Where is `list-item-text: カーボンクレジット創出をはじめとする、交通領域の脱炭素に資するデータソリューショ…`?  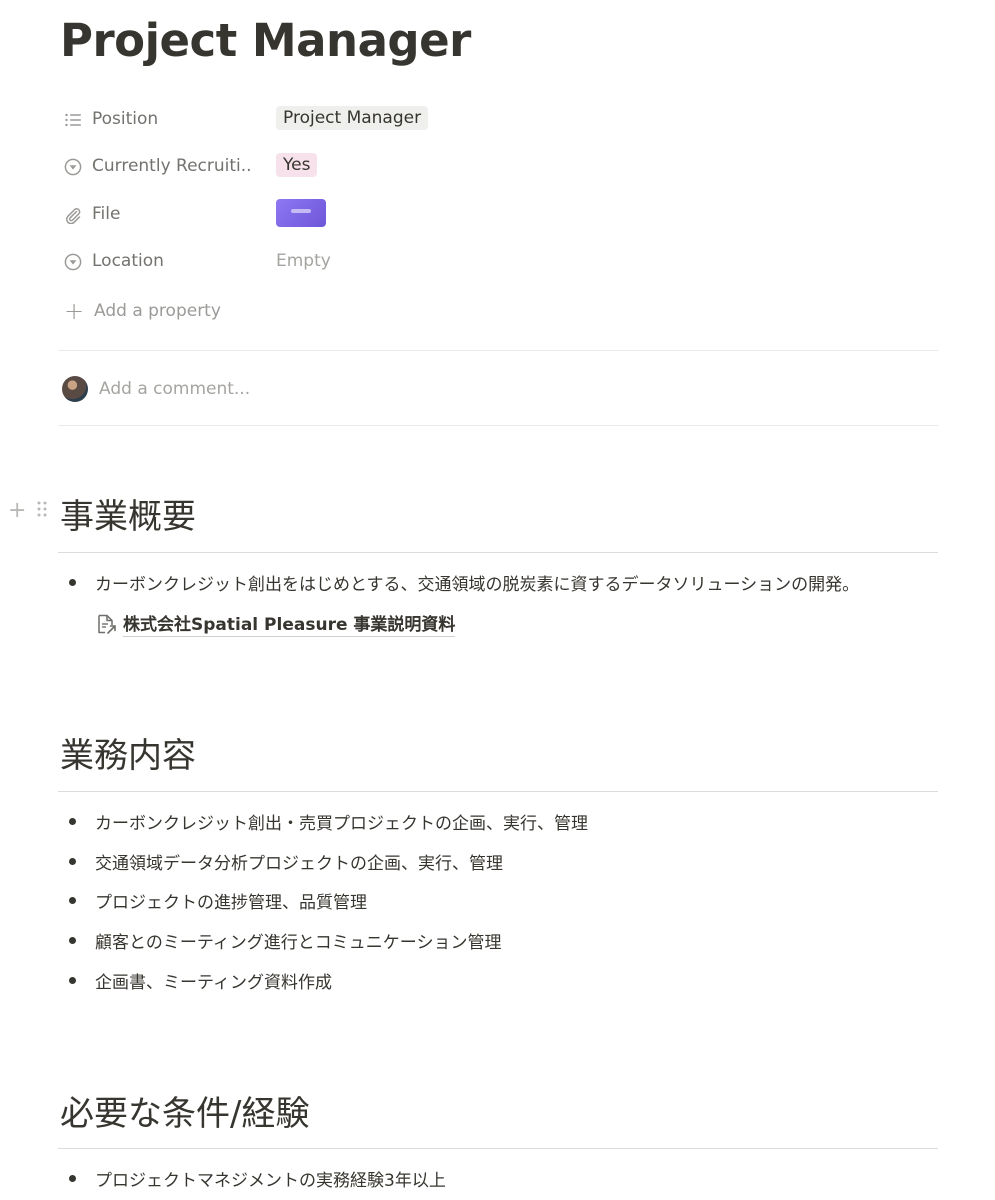 list-item-text: カーボンクレジット創出をはじめとする、交通領域の脱炭素に資するデータソリューショ… is located at coordinates (477, 585).